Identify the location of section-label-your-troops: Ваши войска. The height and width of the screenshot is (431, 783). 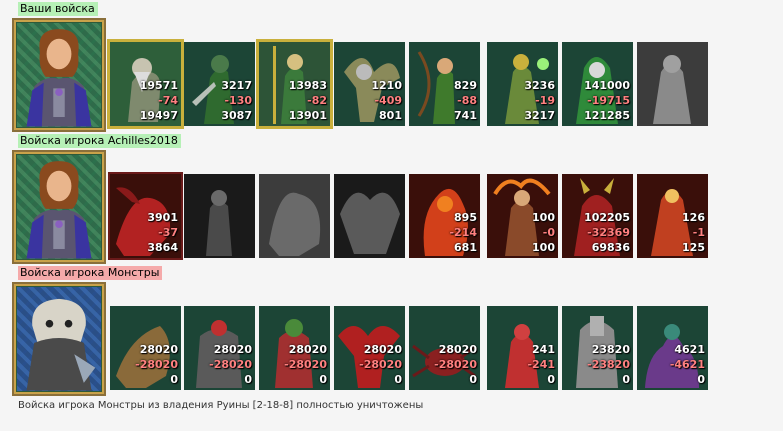
(58, 9).